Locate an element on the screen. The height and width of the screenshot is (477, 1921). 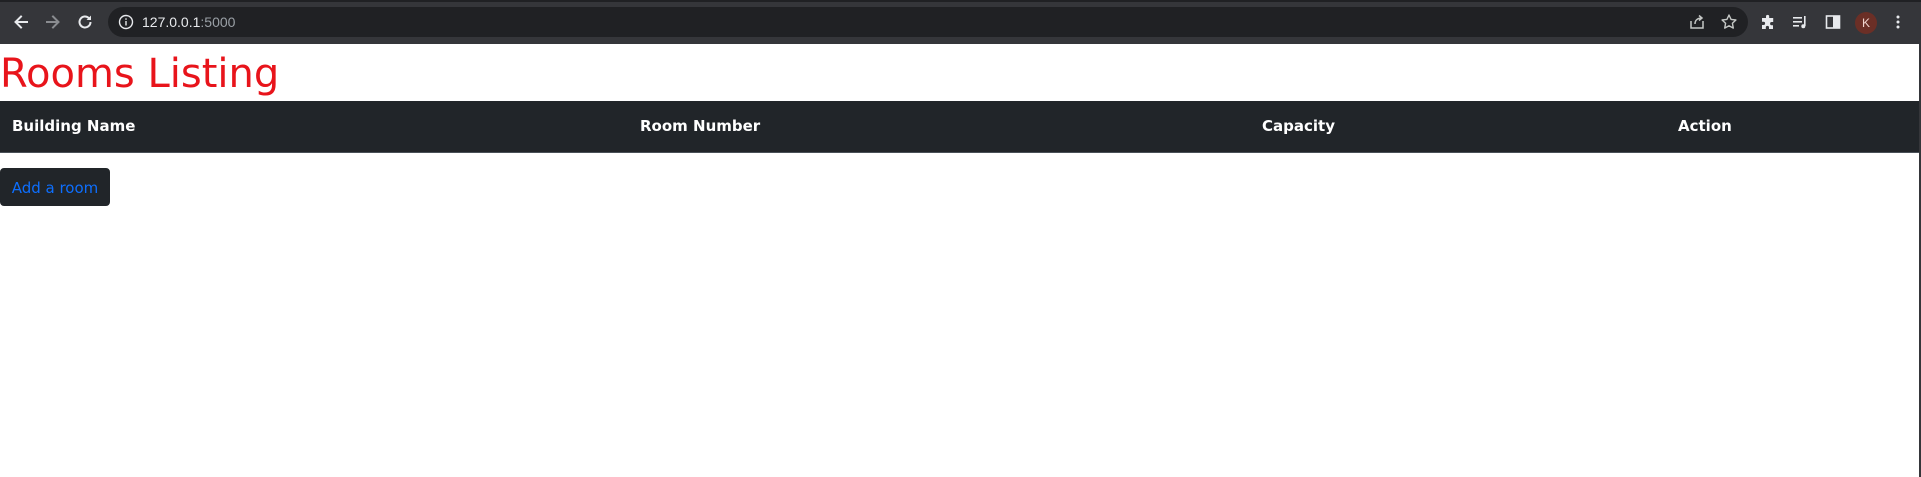
forward-button is located at coordinates (53, 22).